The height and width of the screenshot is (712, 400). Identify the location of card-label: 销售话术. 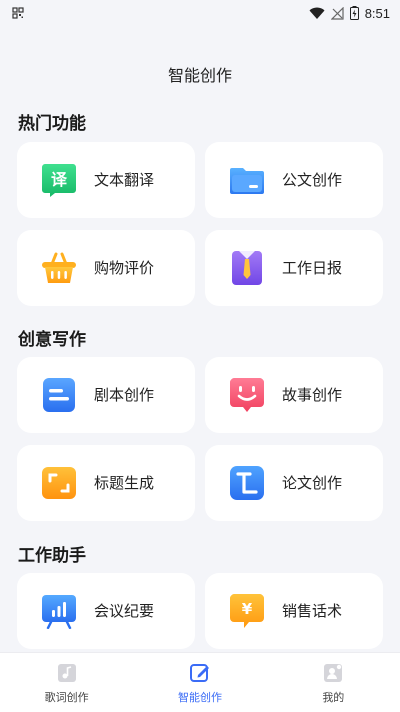
(312, 611).